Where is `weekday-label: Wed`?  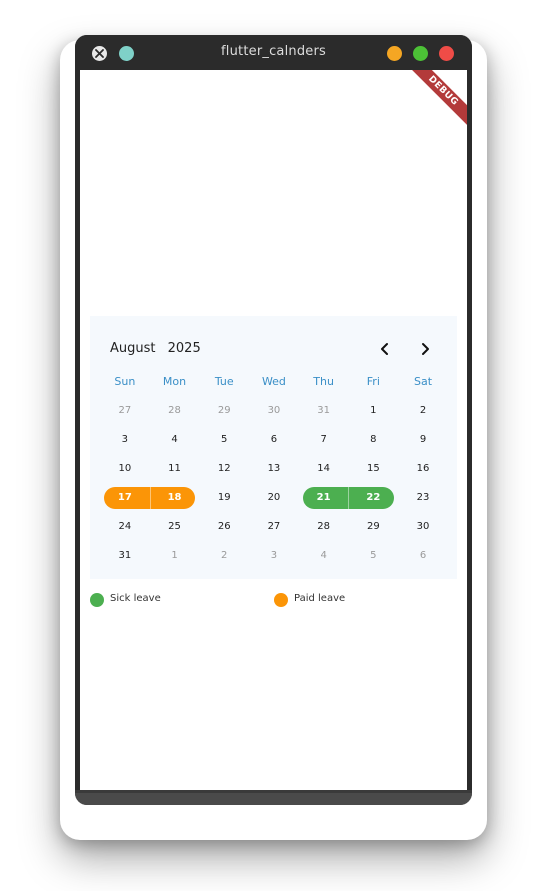
weekday-label: Wed is located at coordinates (273, 381).